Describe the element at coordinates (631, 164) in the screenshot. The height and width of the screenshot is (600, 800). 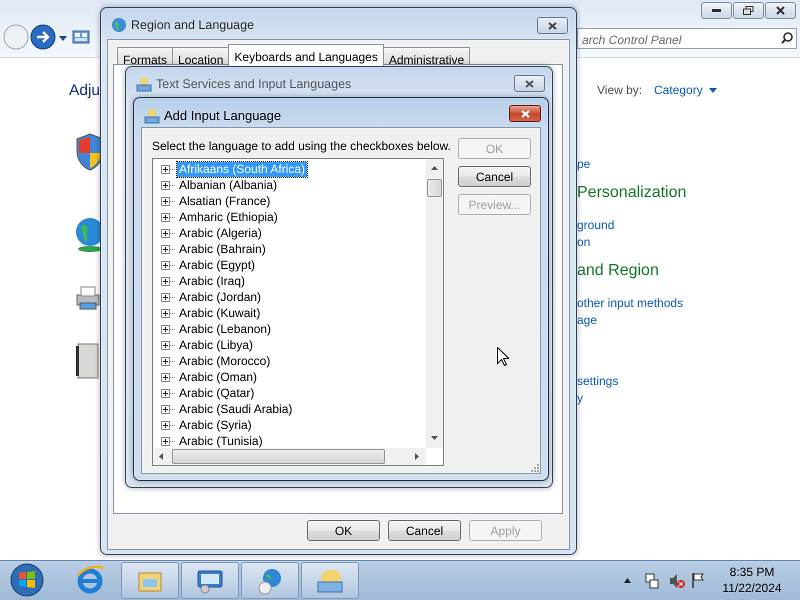
I see `category-link: pe` at that location.